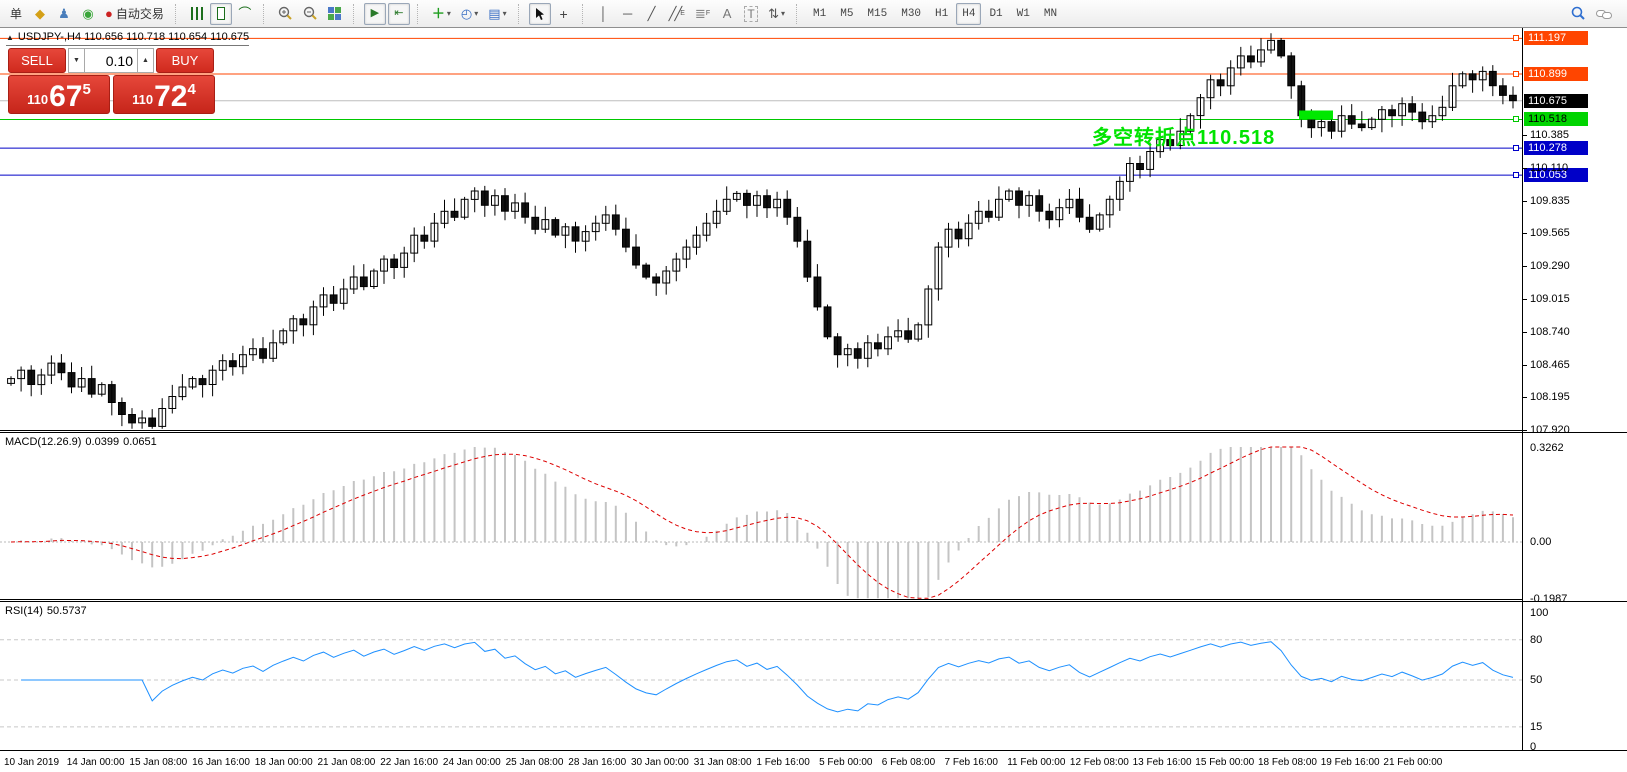  What do you see at coordinates (628, 14) in the screenshot?
I see `horizontal-line-button: ─` at bounding box center [628, 14].